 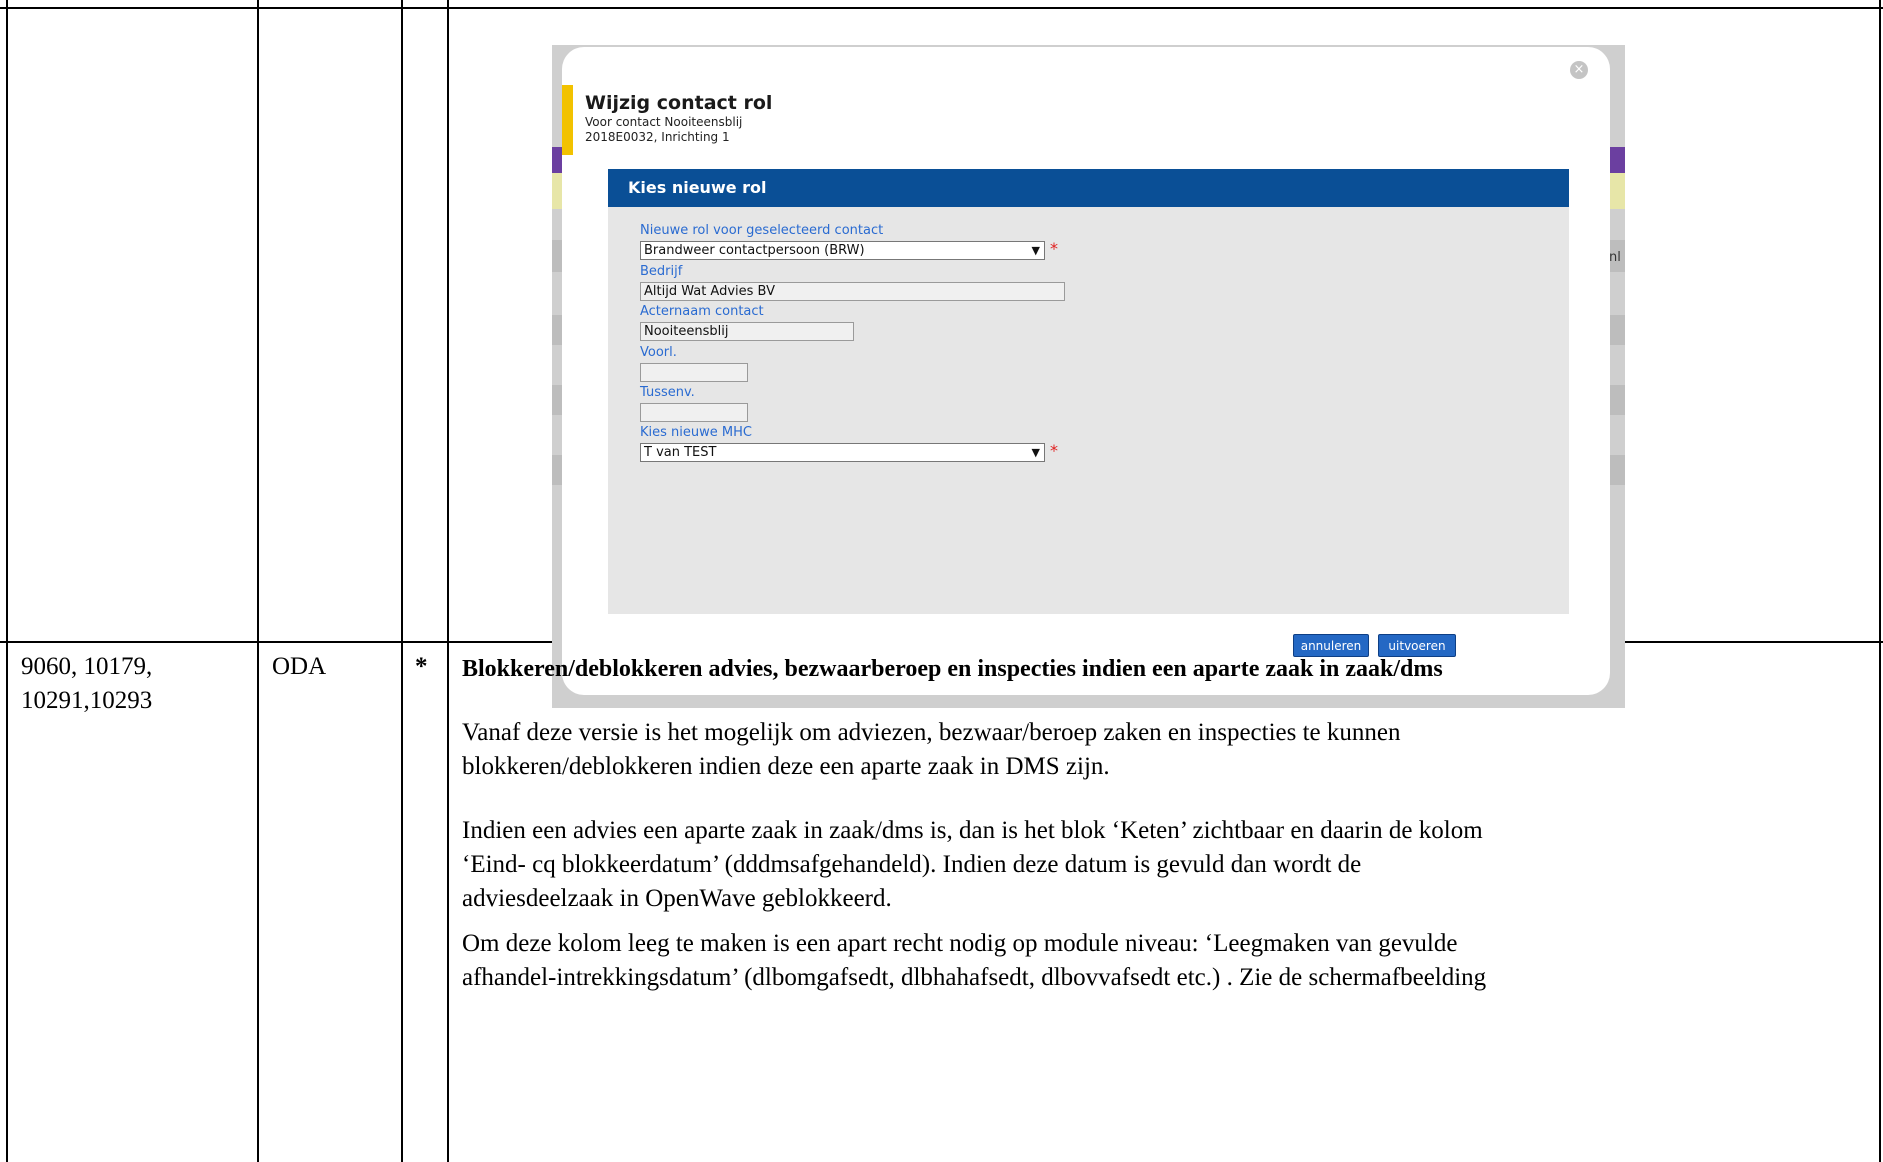 I want to click on issue-ids-line1: 9060, 10179,, so click(x=87, y=666).